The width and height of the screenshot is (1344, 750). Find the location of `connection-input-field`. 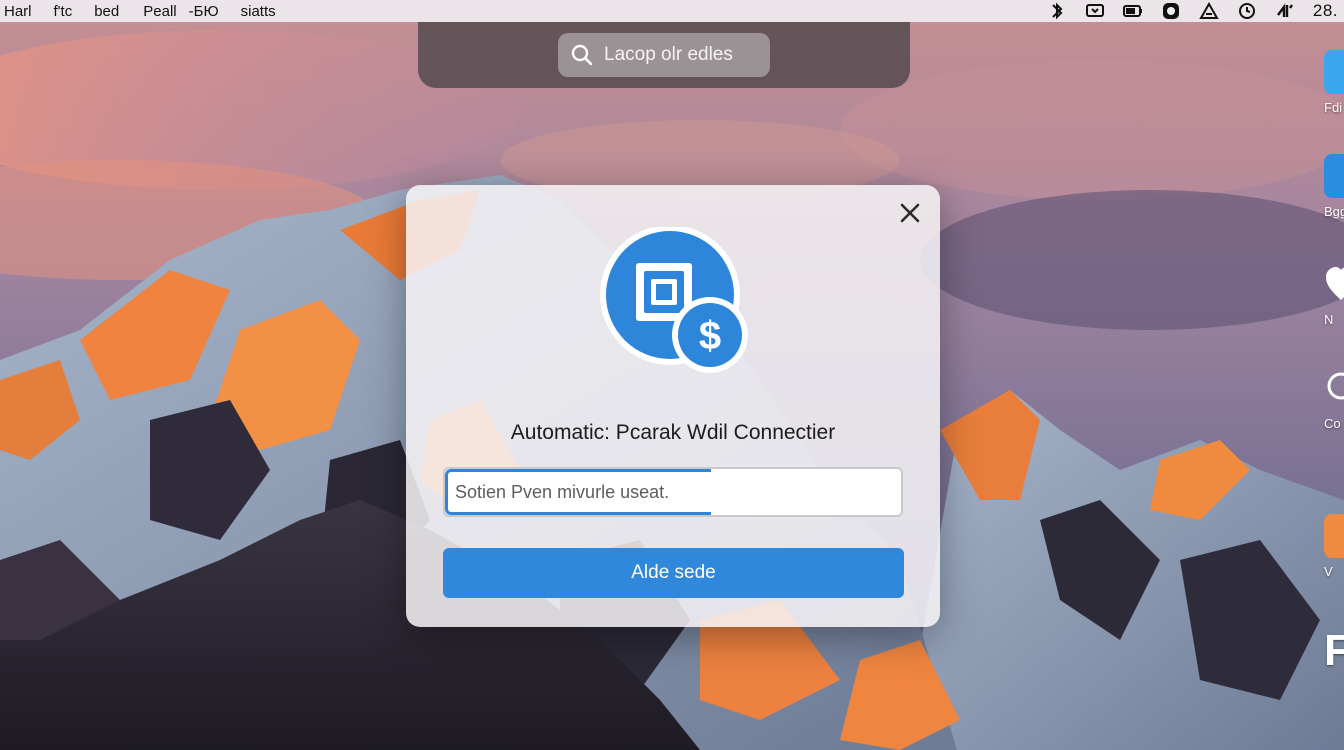

connection-input-field is located at coordinates (673, 492).